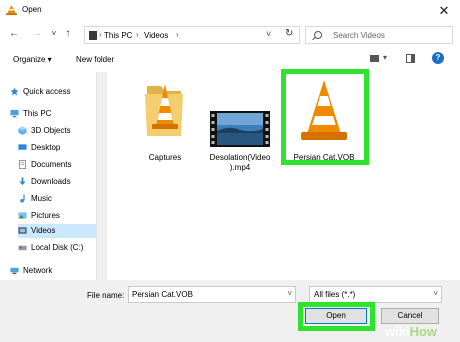  I want to click on file-type-value: All files (*.*), so click(335, 294).